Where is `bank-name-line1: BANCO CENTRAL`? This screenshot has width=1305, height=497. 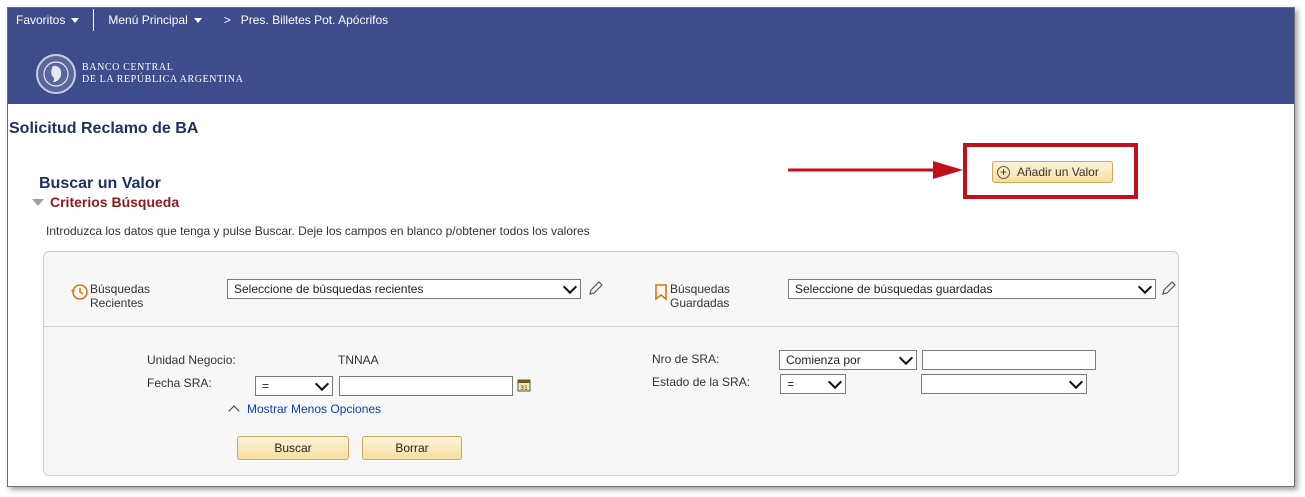
bank-name-line1: BANCO CENTRAL is located at coordinates (128, 67).